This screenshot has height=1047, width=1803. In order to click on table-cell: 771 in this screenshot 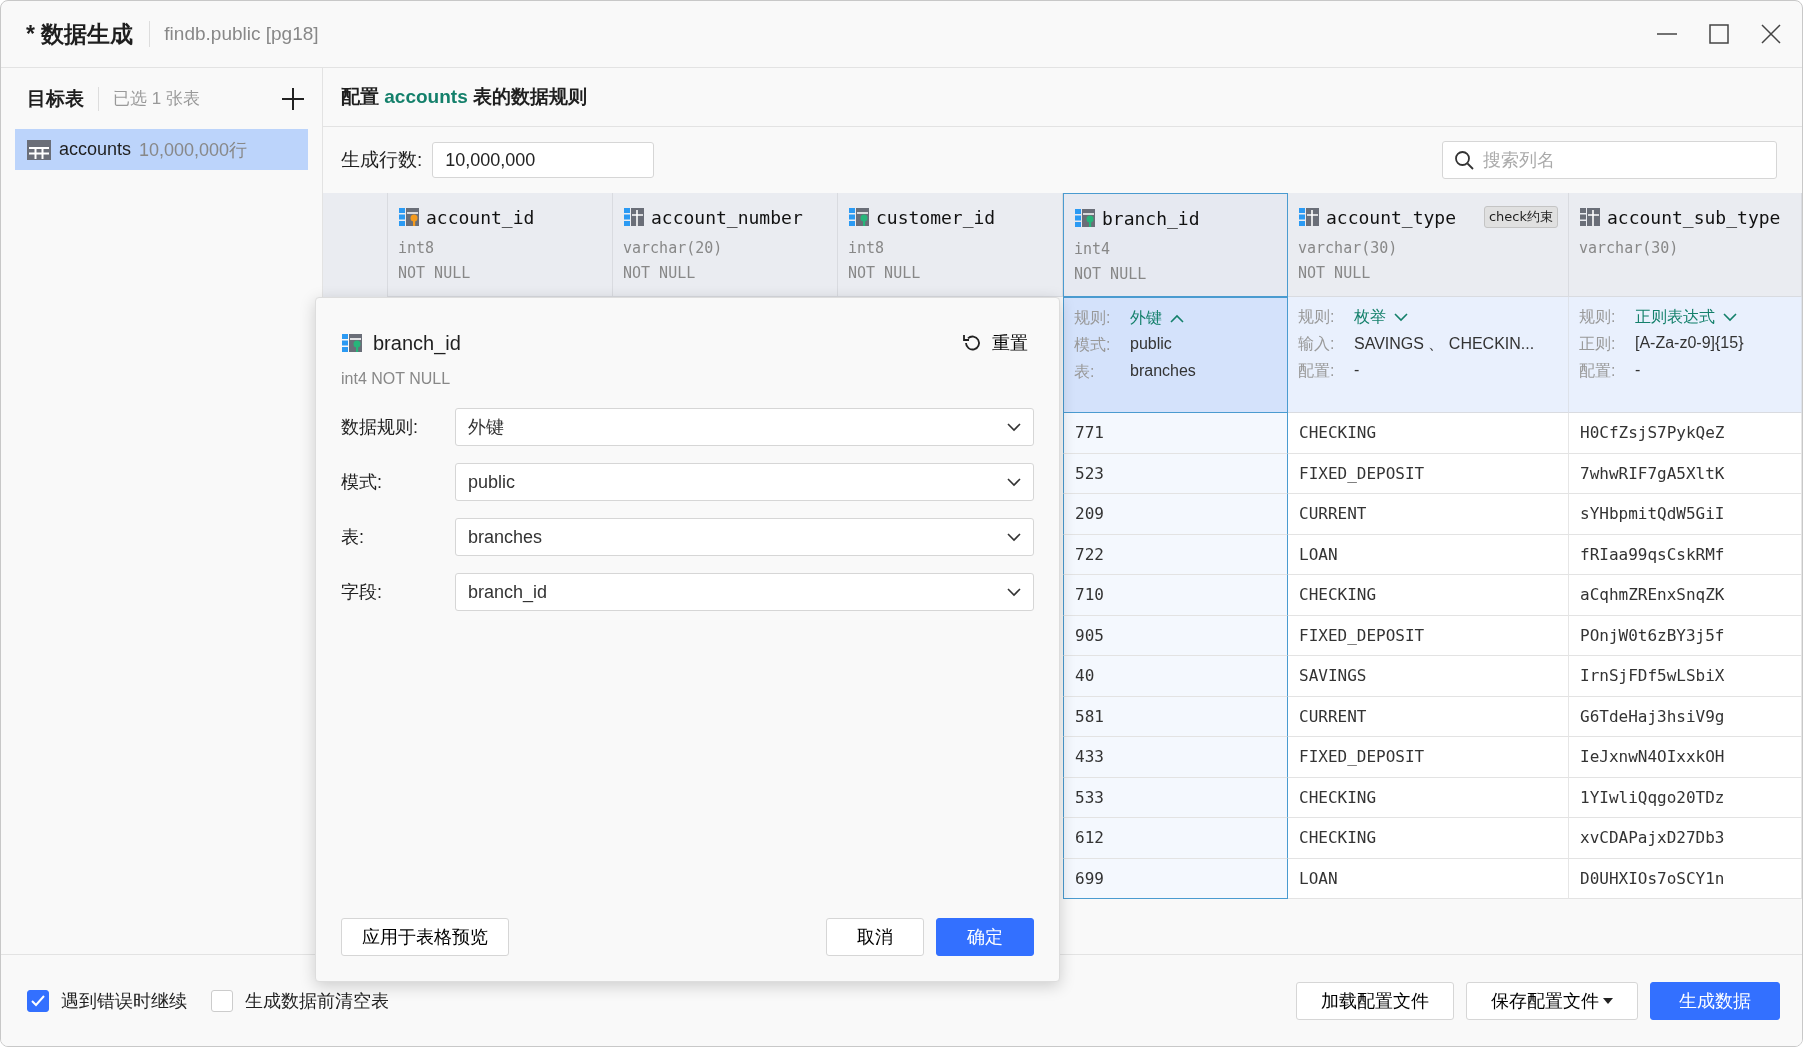, I will do `click(1175, 433)`.